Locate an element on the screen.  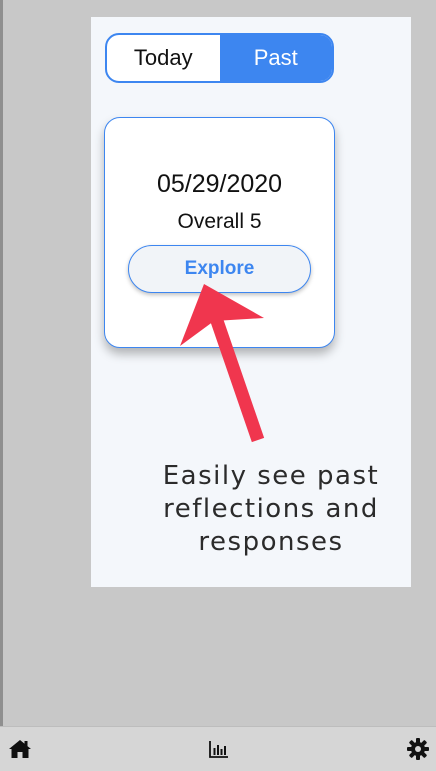
home-icon is located at coordinates (20, 749).